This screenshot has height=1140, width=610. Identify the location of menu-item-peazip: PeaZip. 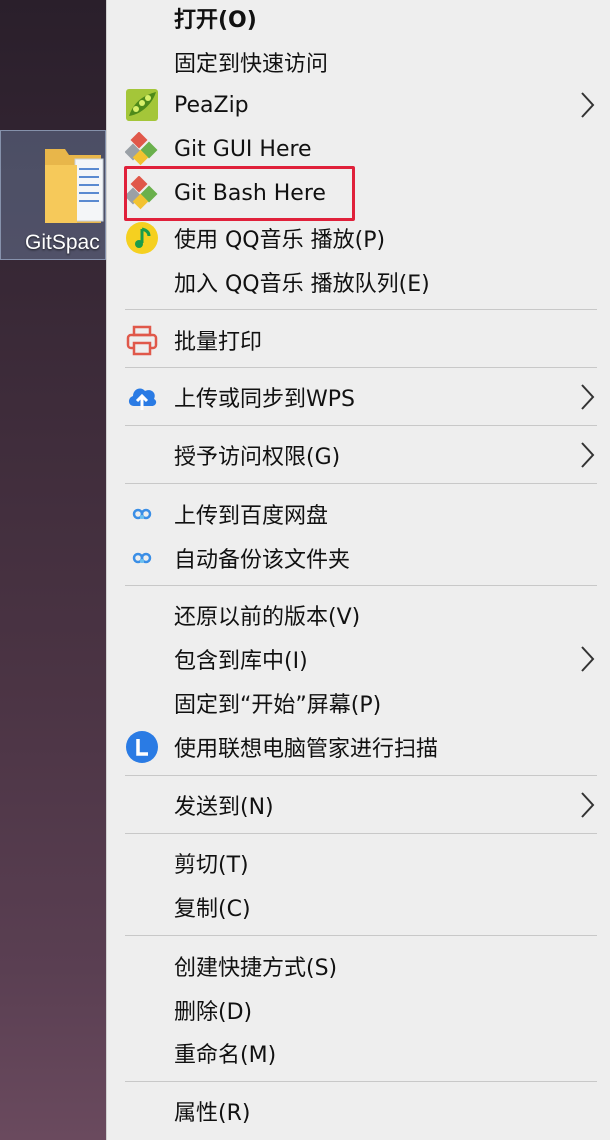
(358, 105).